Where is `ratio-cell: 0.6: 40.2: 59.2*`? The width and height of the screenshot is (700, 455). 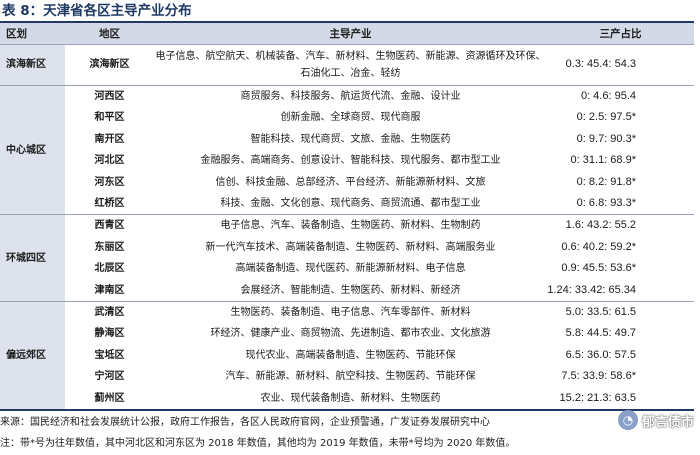 ratio-cell: 0.6: 40.2: 59.2* is located at coordinates (598, 246).